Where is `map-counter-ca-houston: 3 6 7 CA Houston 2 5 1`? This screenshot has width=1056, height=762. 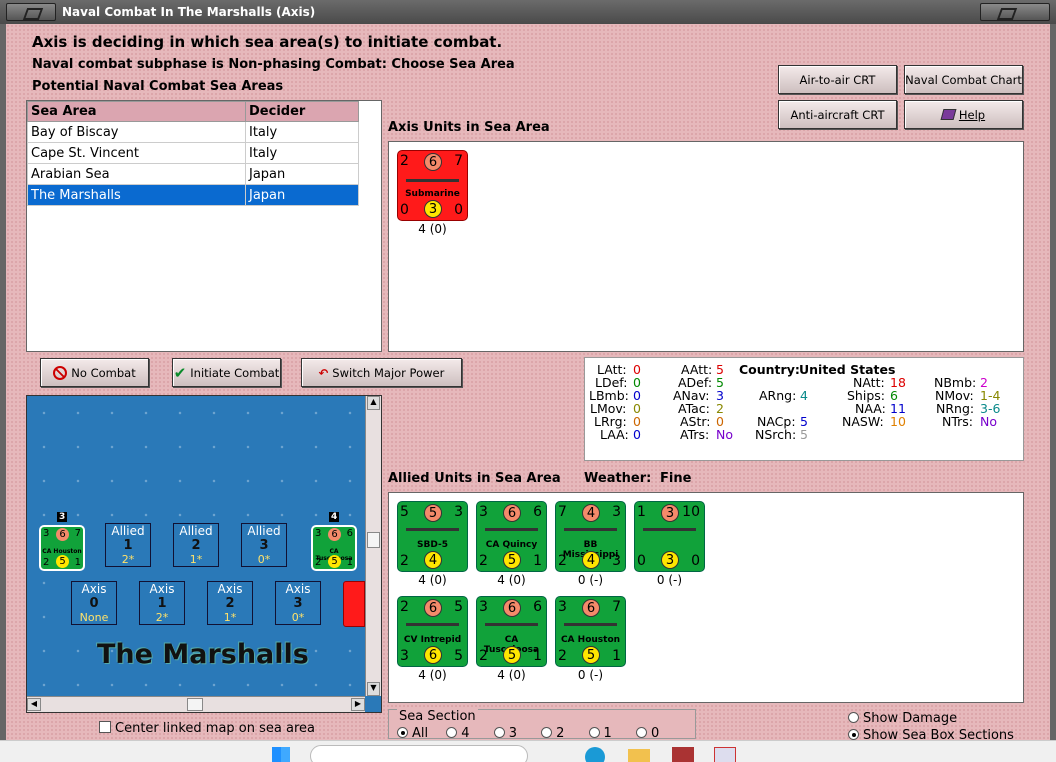 map-counter-ca-houston: 3 6 7 CA Houston 2 5 1 is located at coordinates (62, 548).